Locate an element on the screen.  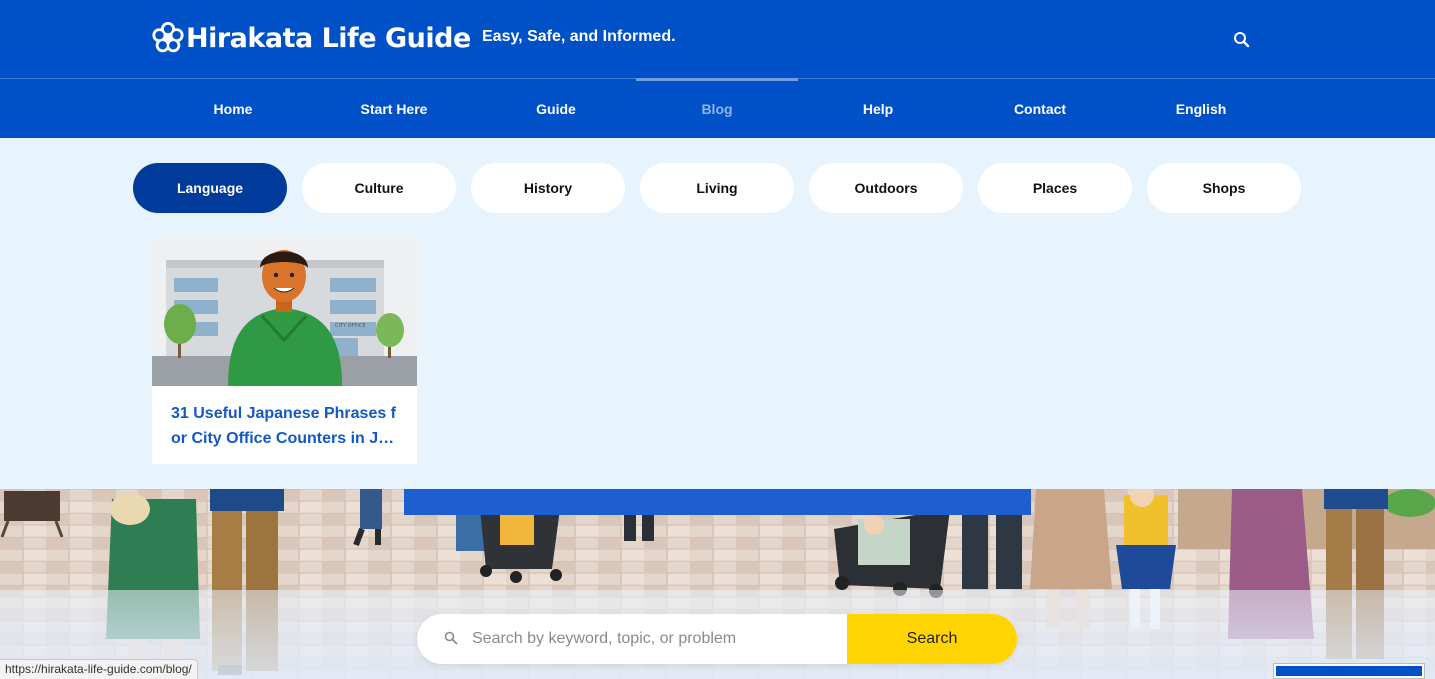
nav-contact: Contact is located at coordinates (1040, 109).